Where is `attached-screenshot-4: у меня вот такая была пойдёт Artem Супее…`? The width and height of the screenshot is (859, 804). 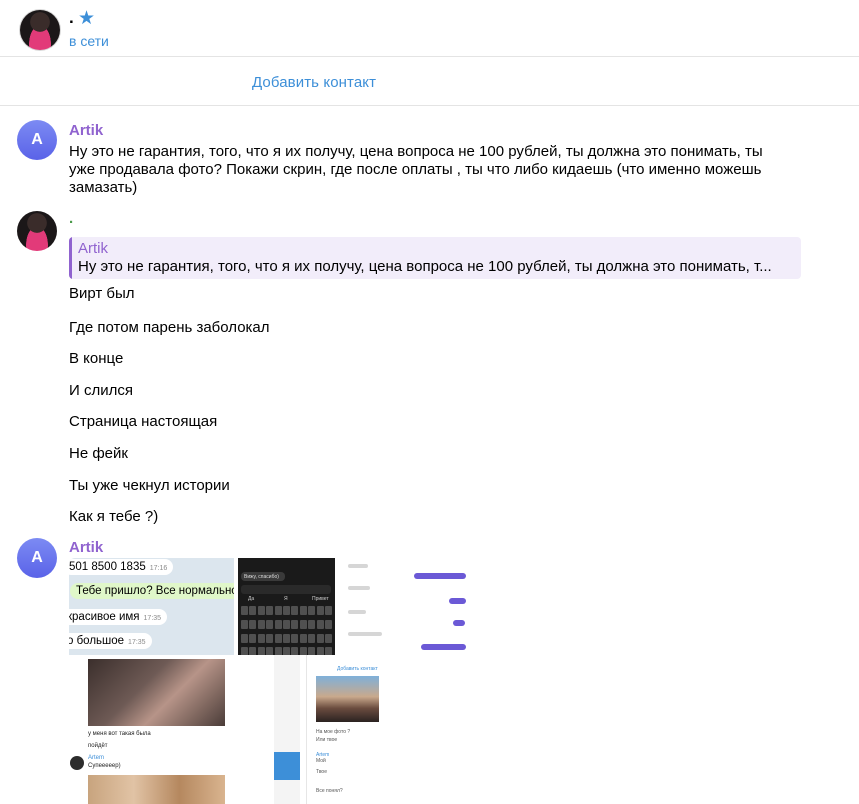
attached-screenshot-4: у меня вот такая была пойдёт Artem Супее… is located at coordinates (151, 729).